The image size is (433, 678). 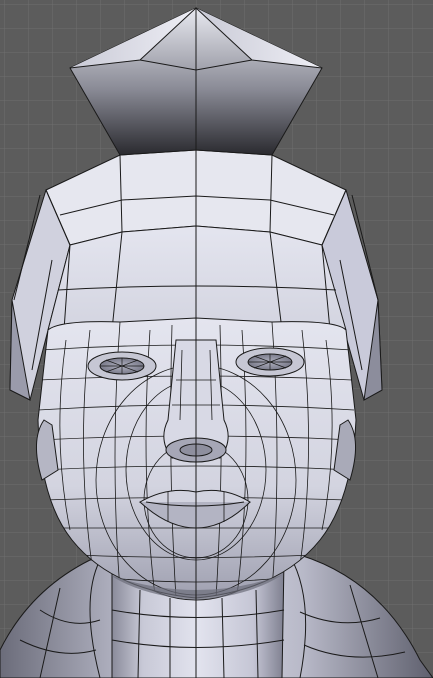 What do you see at coordinates (122, 366) in the screenshot?
I see `mesh-eye-left` at bounding box center [122, 366].